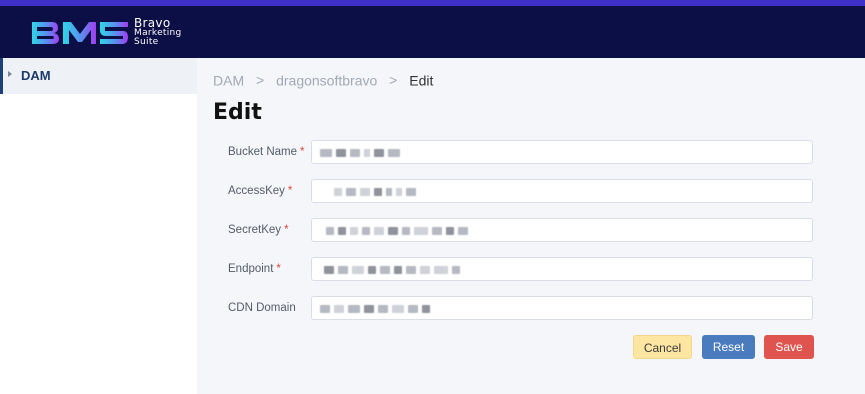 Image resolution: width=865 pixels, height=394 pixels. I want to click on sidebar-item-dam: DAM, so click(98, 76).